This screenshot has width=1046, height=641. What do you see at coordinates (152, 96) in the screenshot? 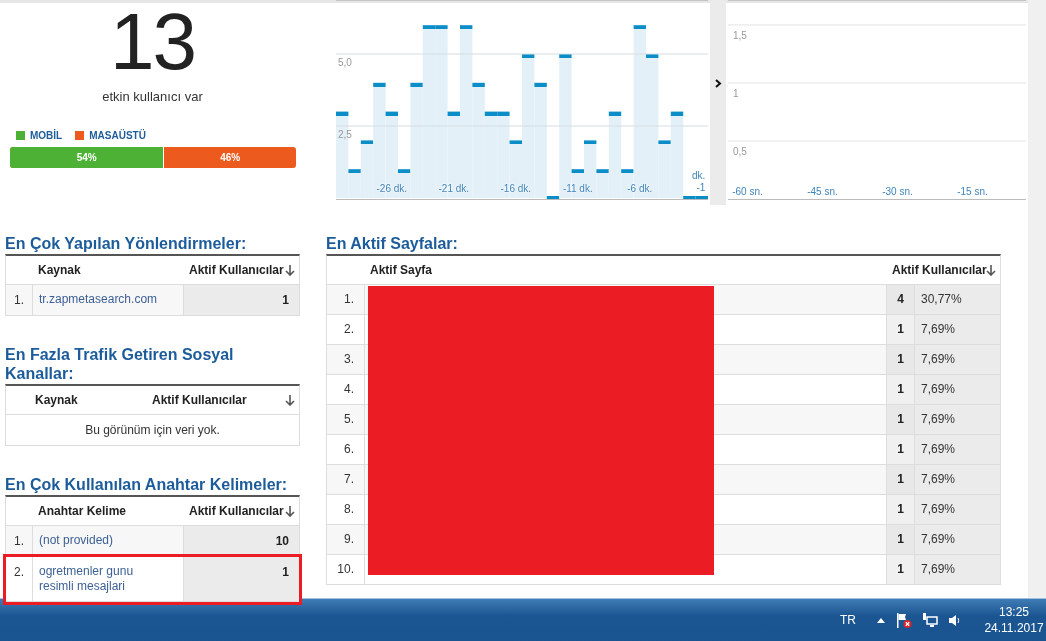
I see `active-user-caption: etkin kullanıcı var` at bounding box center [152, 96].